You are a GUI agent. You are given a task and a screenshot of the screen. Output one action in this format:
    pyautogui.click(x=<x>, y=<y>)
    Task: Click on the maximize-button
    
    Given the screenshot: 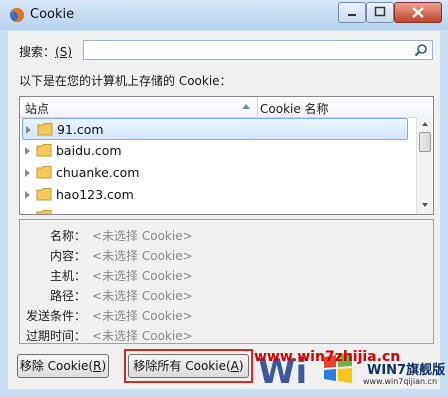 What is the action you would take?
    pyautogui.click(x=380, y=12)
    